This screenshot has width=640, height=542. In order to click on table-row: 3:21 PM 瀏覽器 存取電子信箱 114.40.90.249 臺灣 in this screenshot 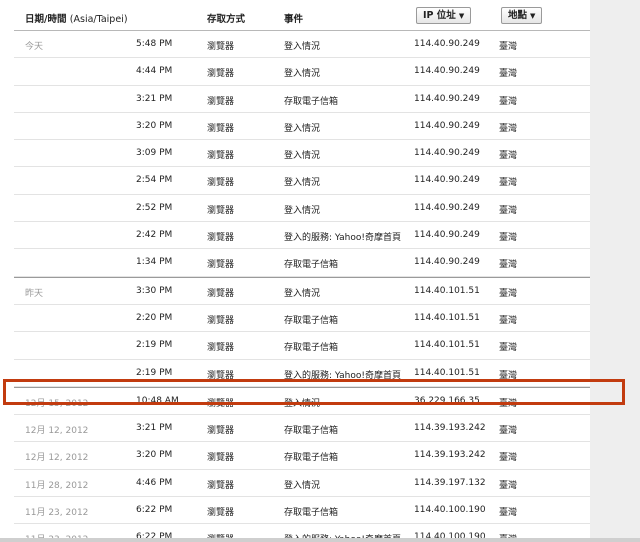, I will do `click(302, 99)`.